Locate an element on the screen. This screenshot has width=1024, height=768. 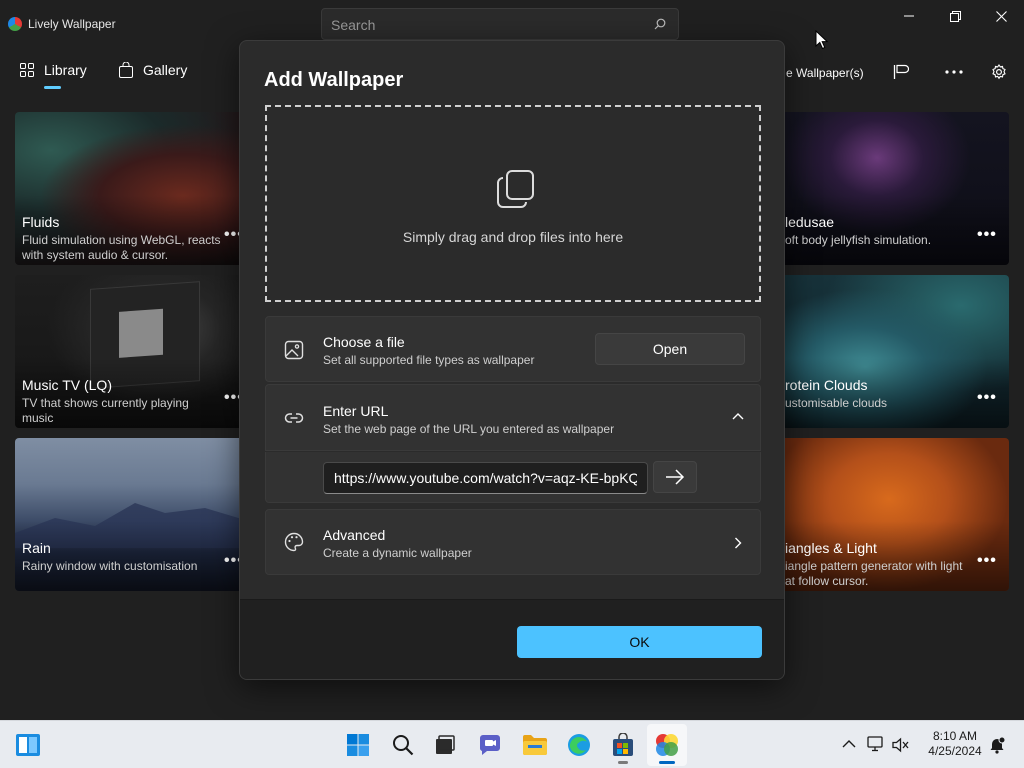
control-panel-icon is located at coordinates (901, 72).